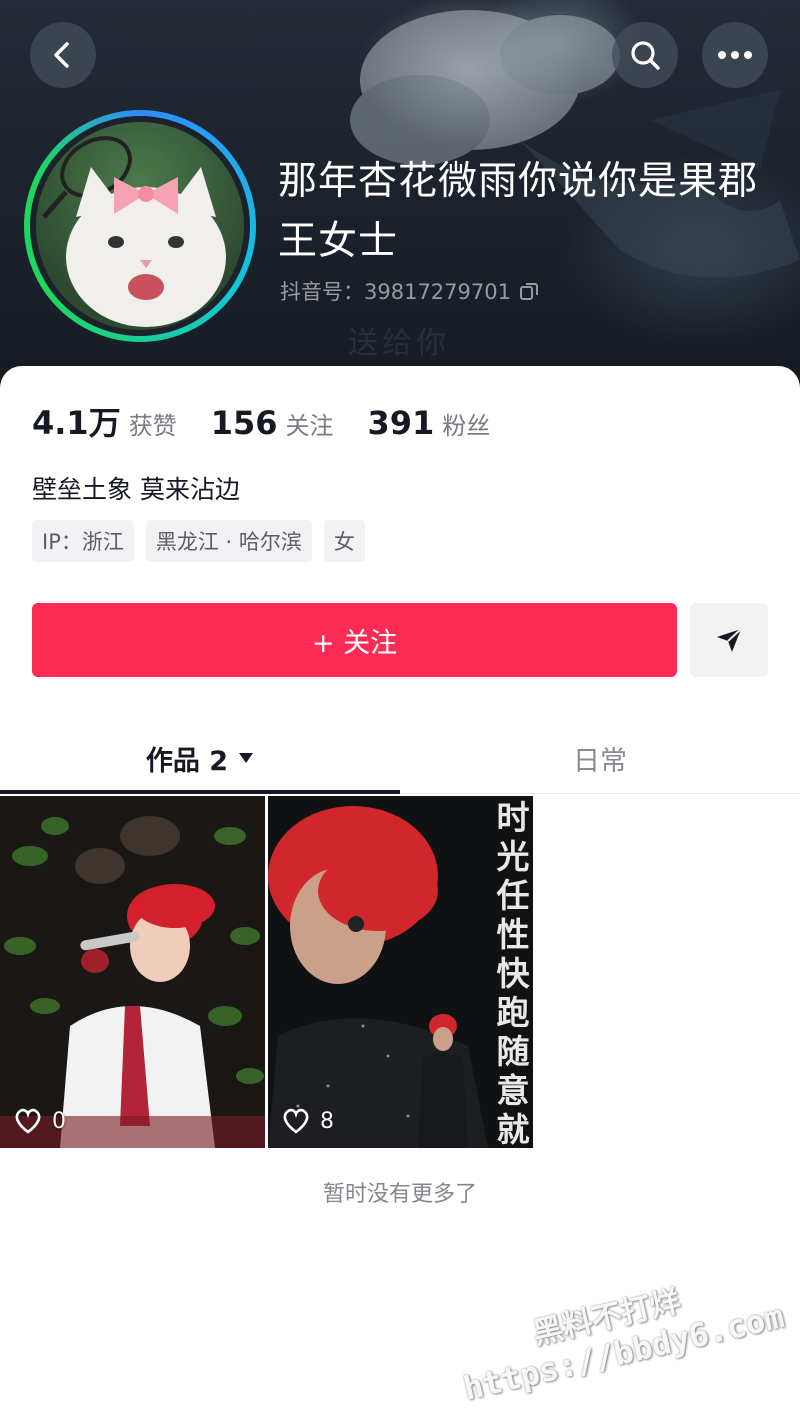 The height and width of the screenshot is (1410, 800). I want to click on tab-daily: 日常, so click(600, 758).